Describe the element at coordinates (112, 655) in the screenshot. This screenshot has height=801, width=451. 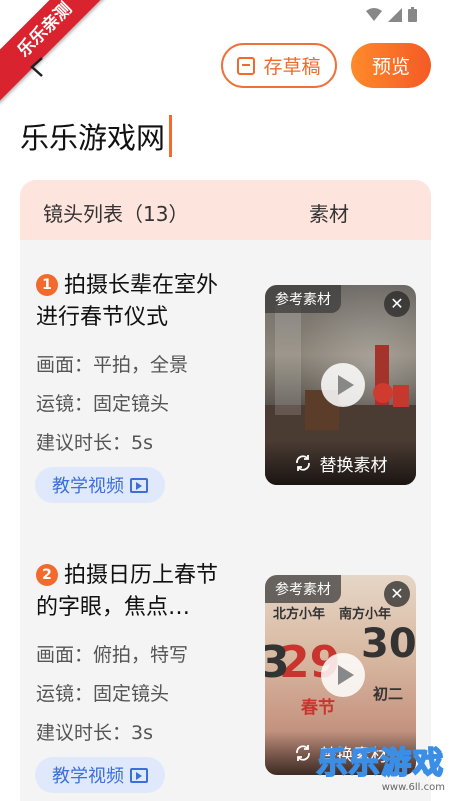
I see `shot-frame: 画面：俯拍，特写` at that location.